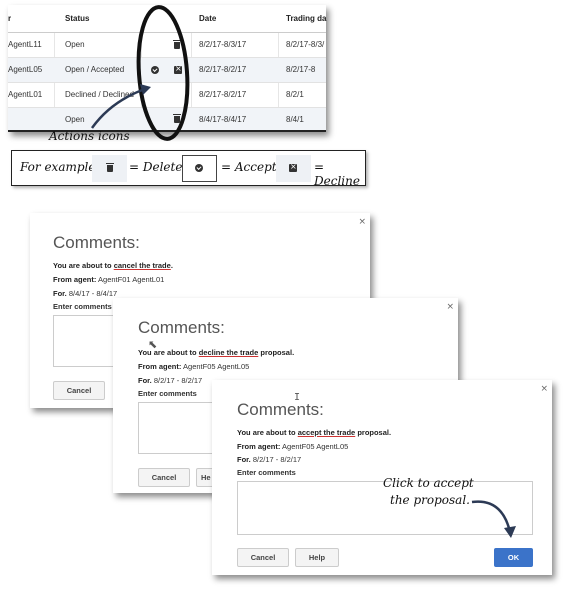 The width and height of the screenshot is (572, 600). What do you see at coordinates (430, 500) in the screenshot?
I see `callout-line-2: the proposal.` at bounding box center [430, 500].